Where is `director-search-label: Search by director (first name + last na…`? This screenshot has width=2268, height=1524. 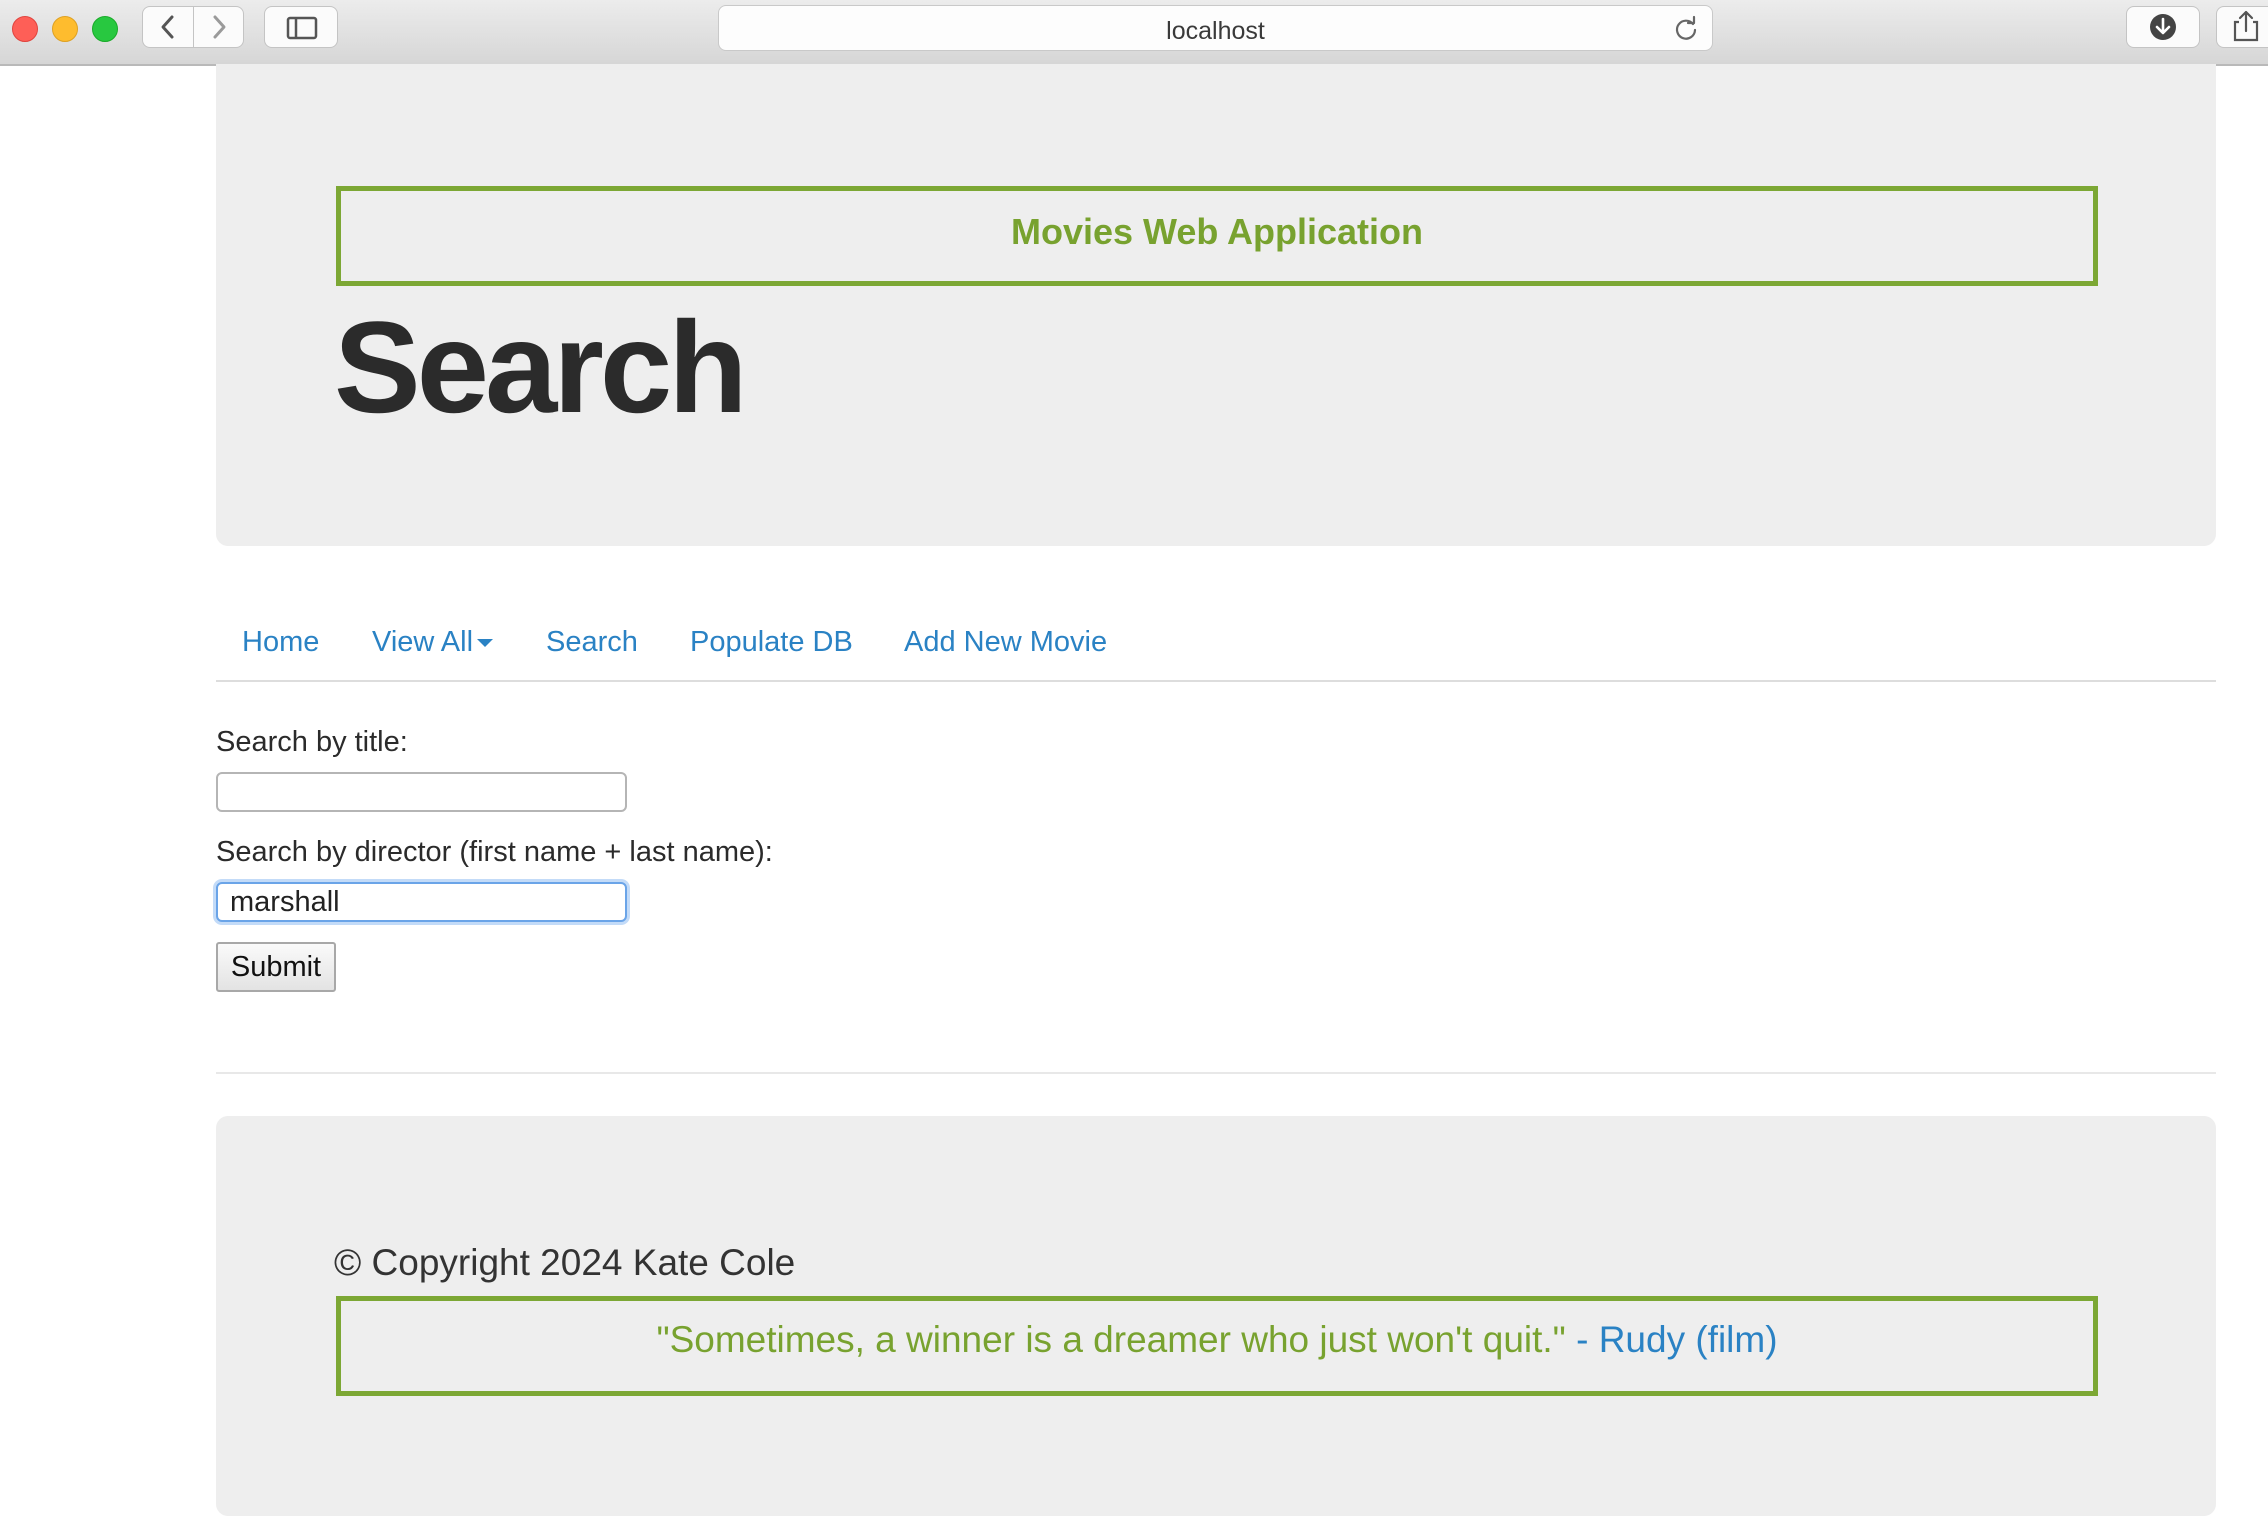 director-search-label: Search by director (first name + last na… is located at coordinates (494, 852).